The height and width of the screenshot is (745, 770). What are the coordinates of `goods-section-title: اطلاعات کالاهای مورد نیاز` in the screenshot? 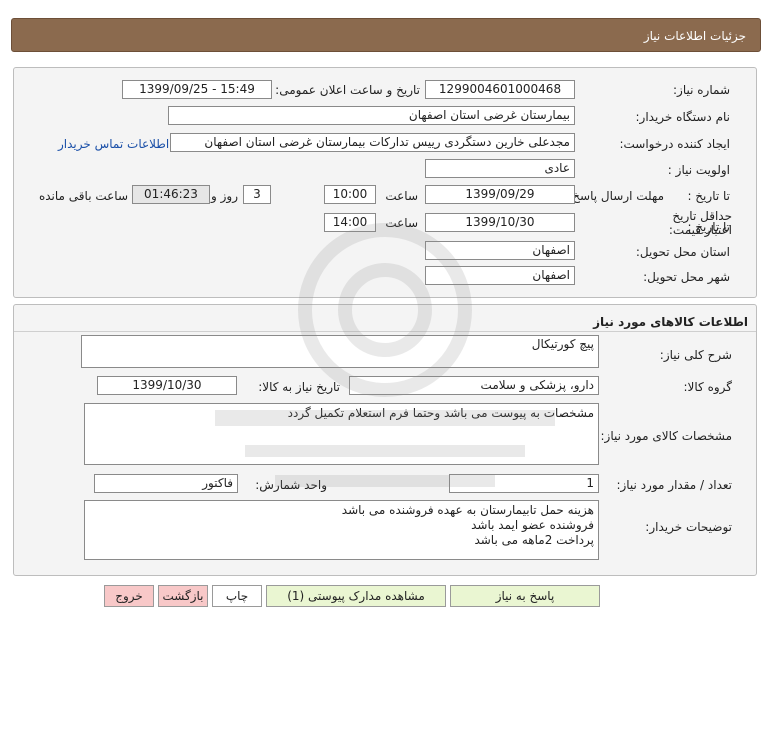 It's located at (670, 322).